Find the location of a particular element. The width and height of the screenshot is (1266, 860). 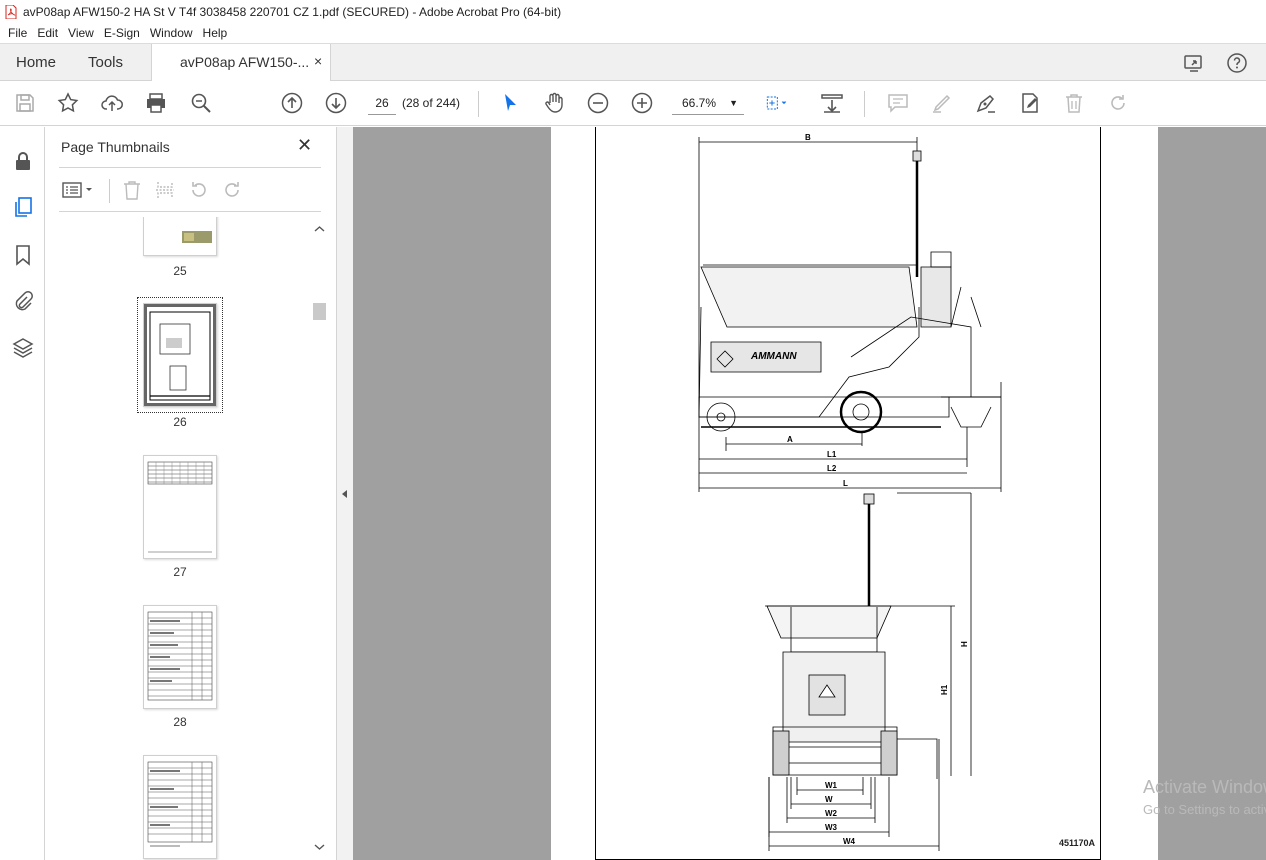

print-icon is located at coordinates (156, 103).